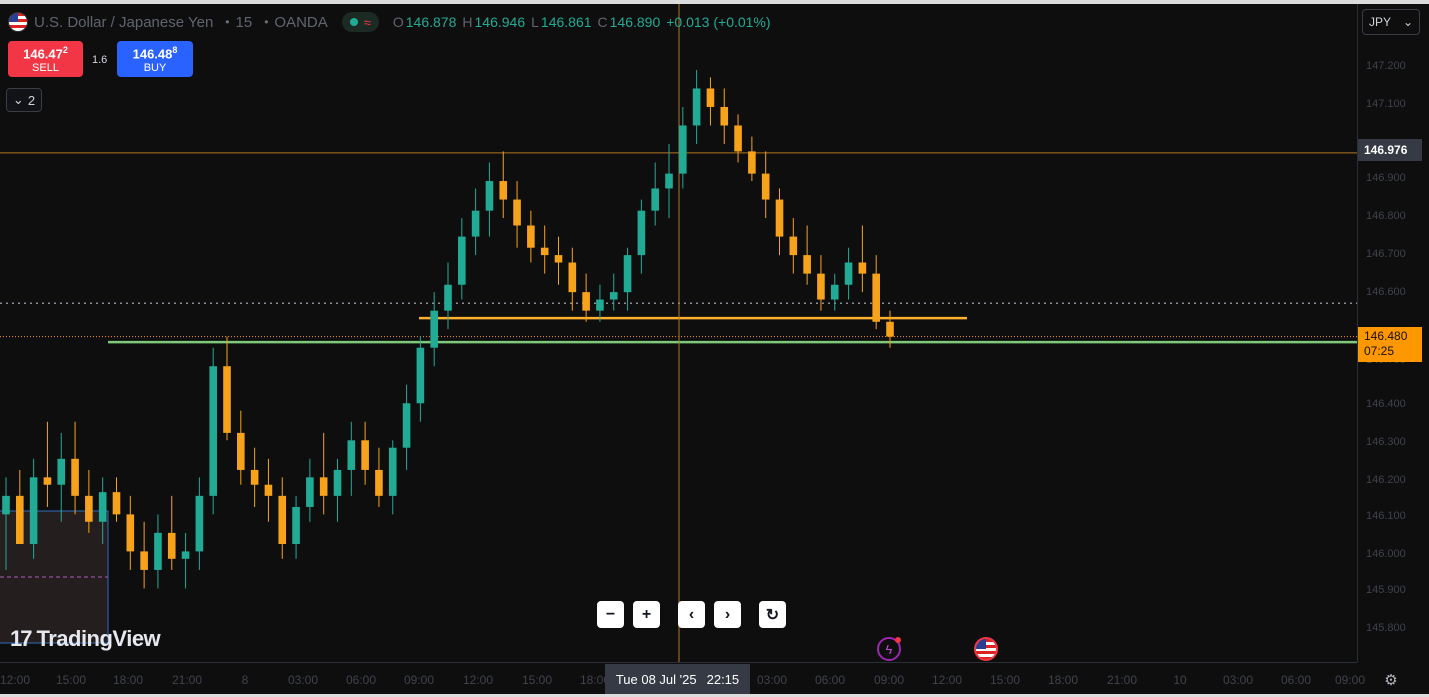 This screenshot has height=697, width=1429. I want to click on price-tick: 147.100, so click(1386, 104).